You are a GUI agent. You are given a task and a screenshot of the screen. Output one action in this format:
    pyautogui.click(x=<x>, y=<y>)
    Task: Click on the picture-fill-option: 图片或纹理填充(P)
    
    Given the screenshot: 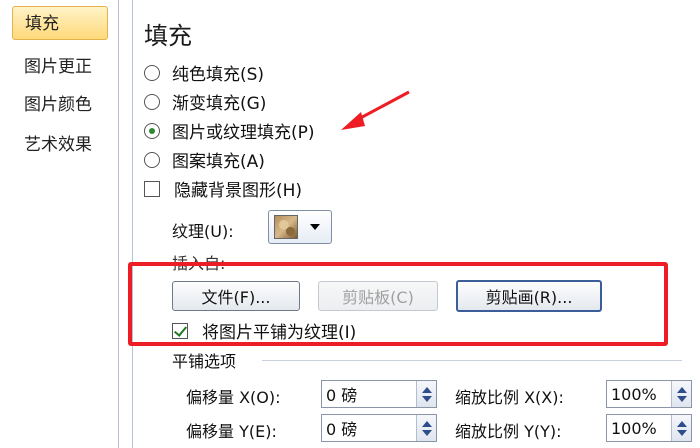 What is the action you would take?
    pyautogui.click(x=229, y=130)
    